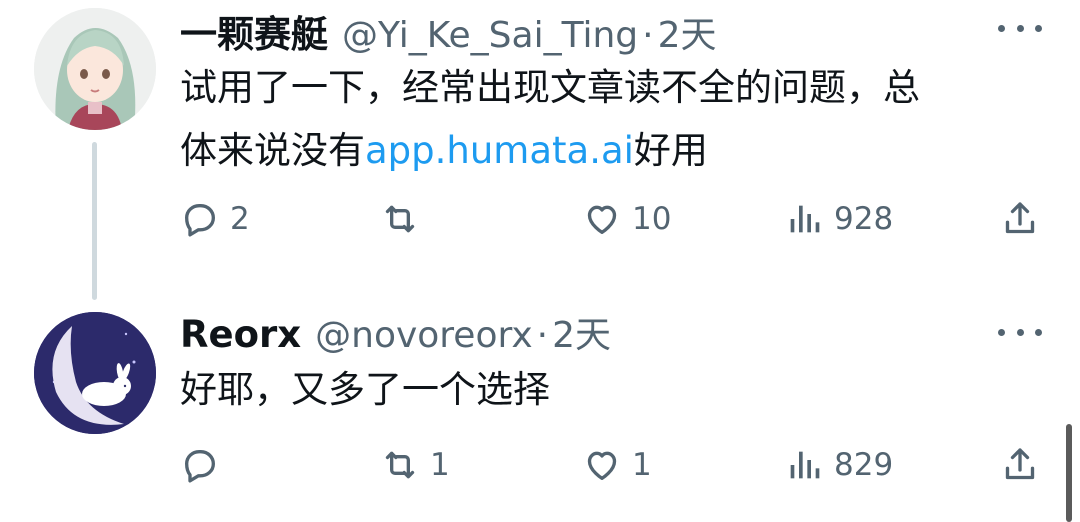 The width and height of the screenshot is (1080, 522). I want to click on reply-button, so click(205, 465).